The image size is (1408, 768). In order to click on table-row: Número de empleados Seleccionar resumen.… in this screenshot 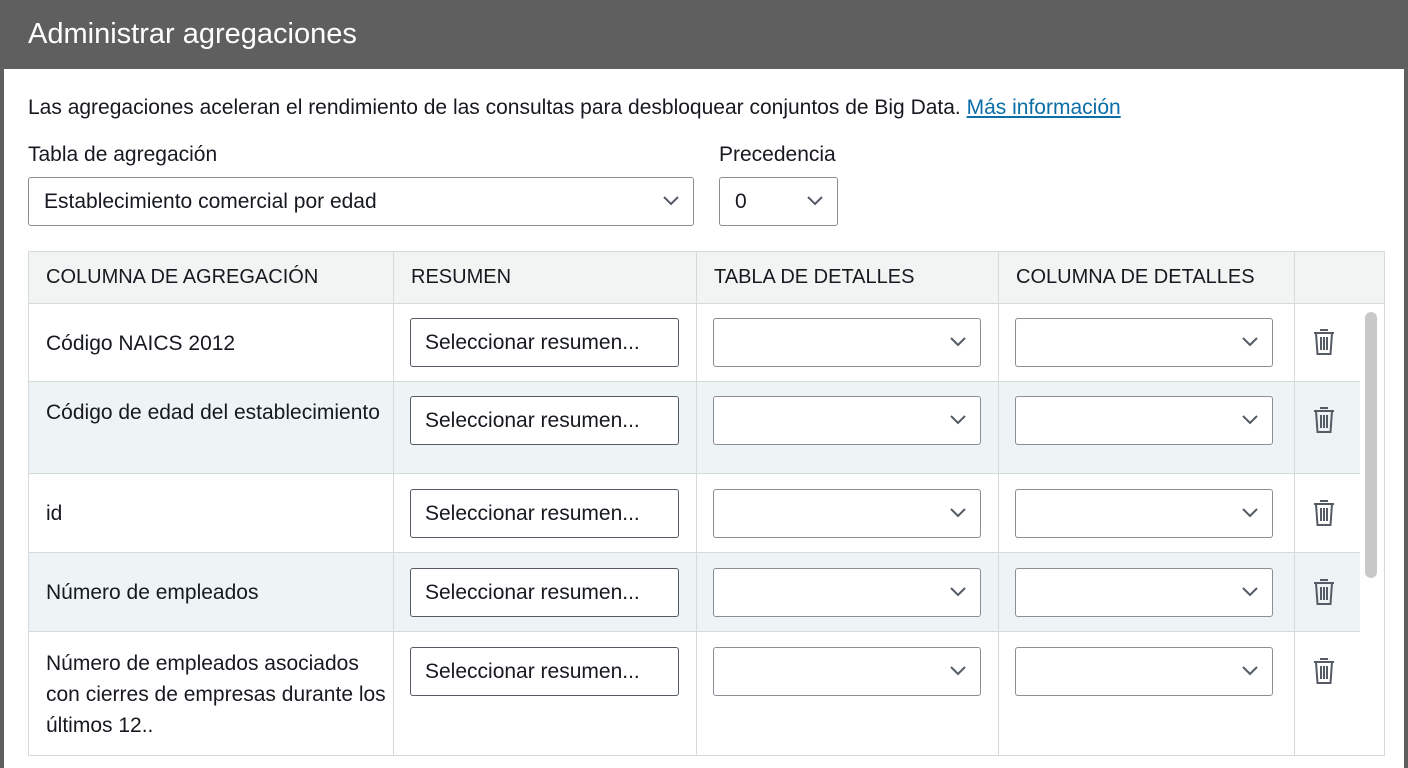, I will do `click(694, 592)`.